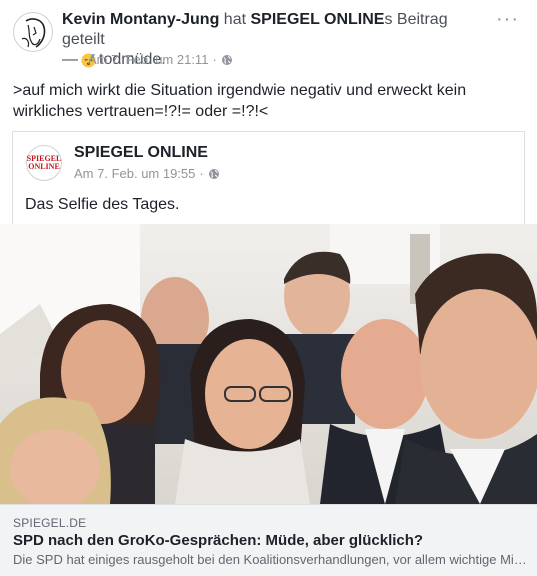  I want to click on shared-page-link: SPIEGEL ONLINE, so click(318, 19).